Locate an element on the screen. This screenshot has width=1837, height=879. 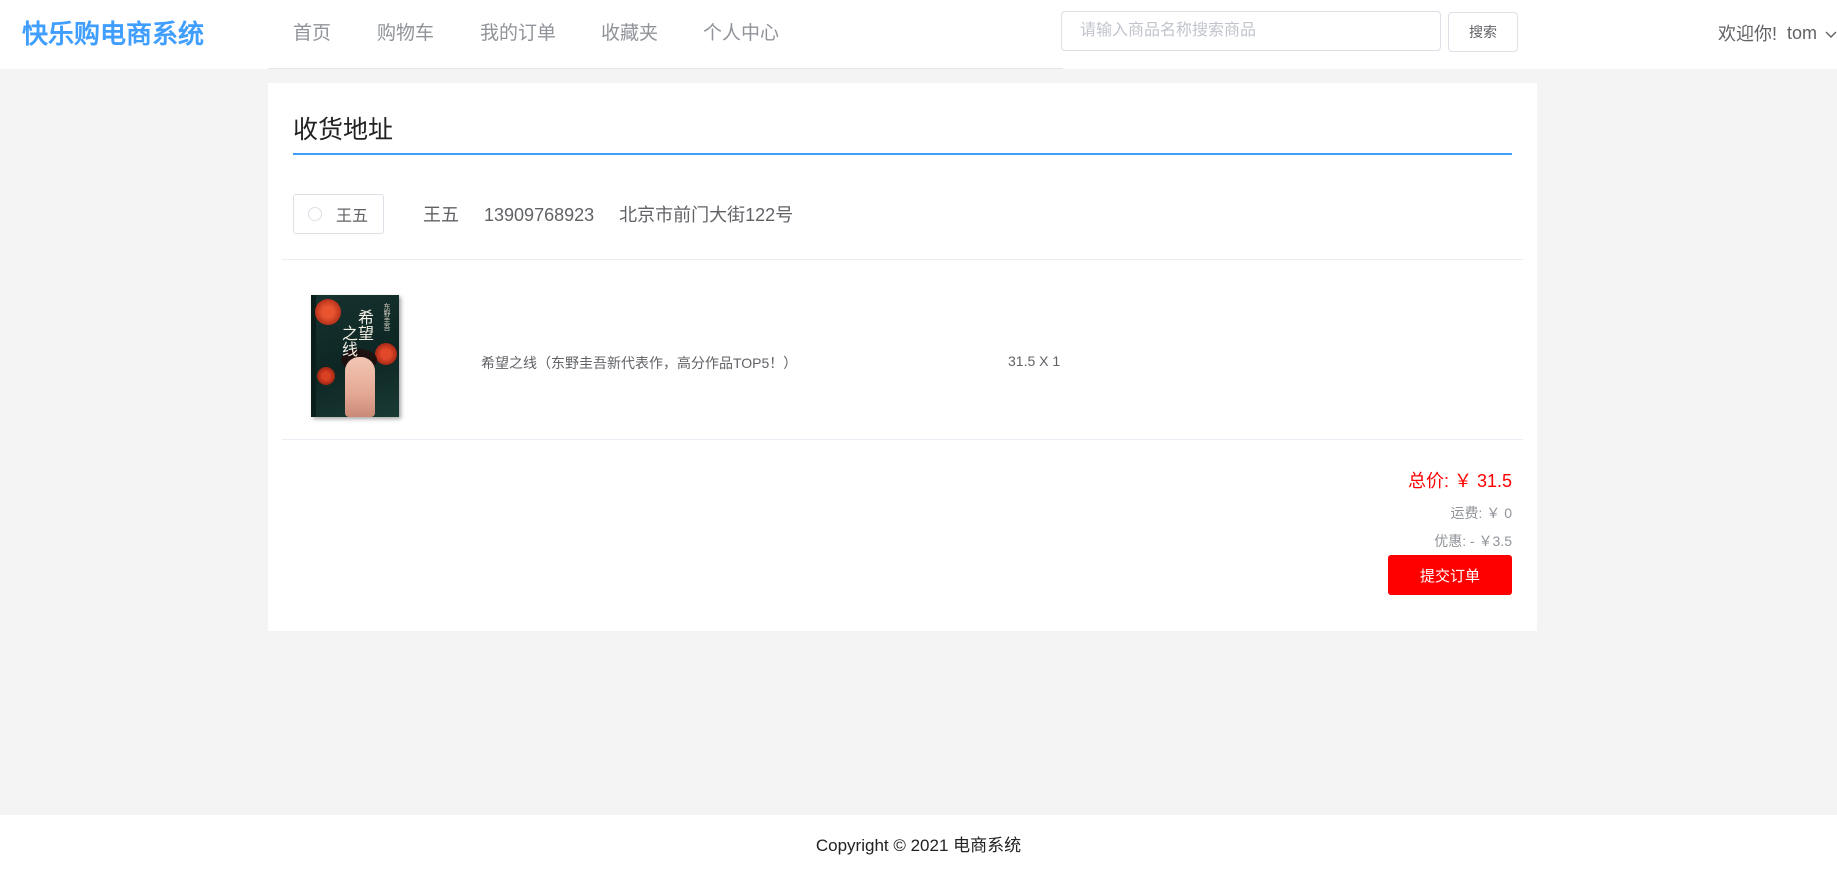
username: tom is located at coordinates (1802, 32).